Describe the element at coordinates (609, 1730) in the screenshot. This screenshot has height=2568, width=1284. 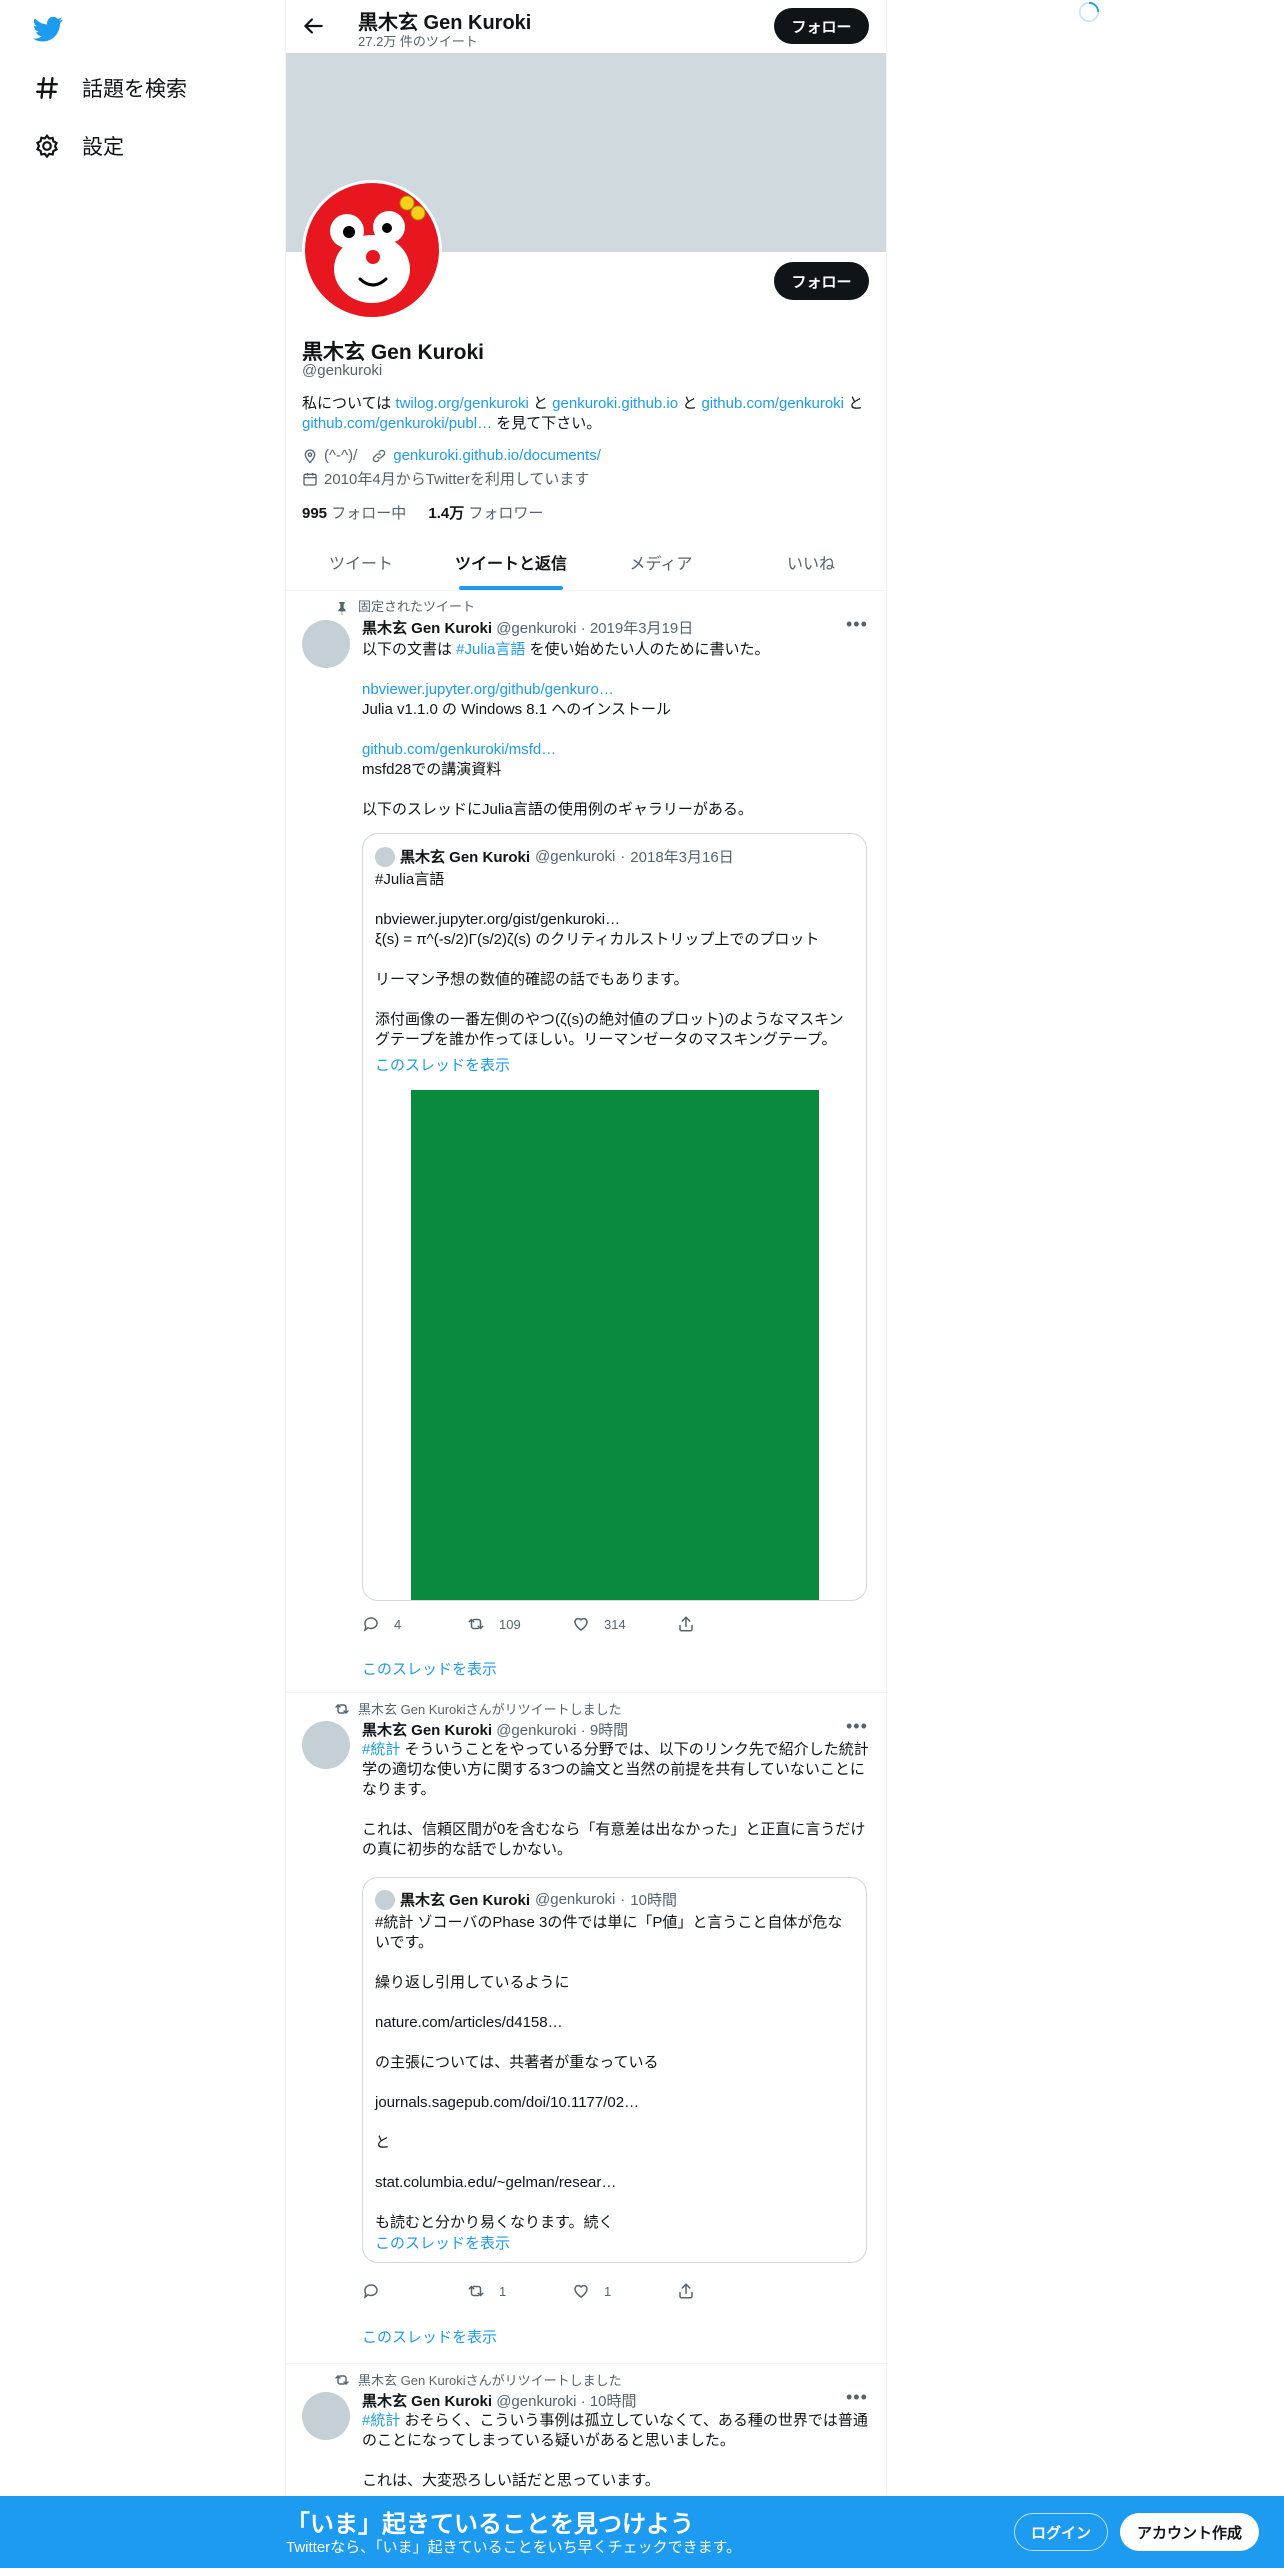
I see `tweet-time: 9時間` at that location.